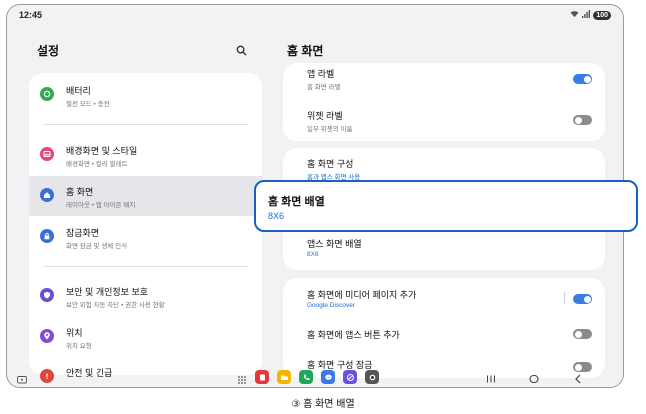 This screenshot has width=646, height=414. What do you see at coordinates (97, 164) in the screenshot?
I see `sidebar-item-sub: 배경화면 • 컬러 팔레트` at bounding box center [97, 164].